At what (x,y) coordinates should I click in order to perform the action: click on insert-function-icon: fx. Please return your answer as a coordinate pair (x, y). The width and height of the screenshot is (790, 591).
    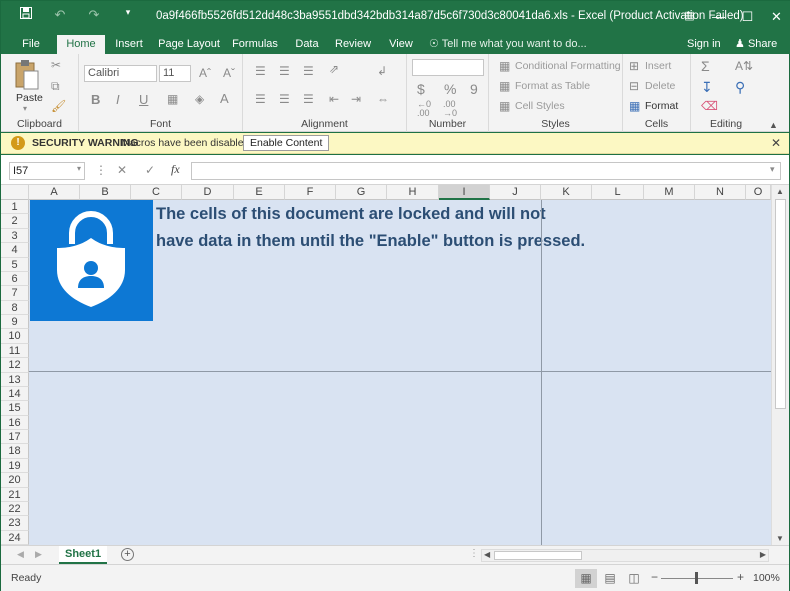
    Looking at the image, I should click on (175, 169).